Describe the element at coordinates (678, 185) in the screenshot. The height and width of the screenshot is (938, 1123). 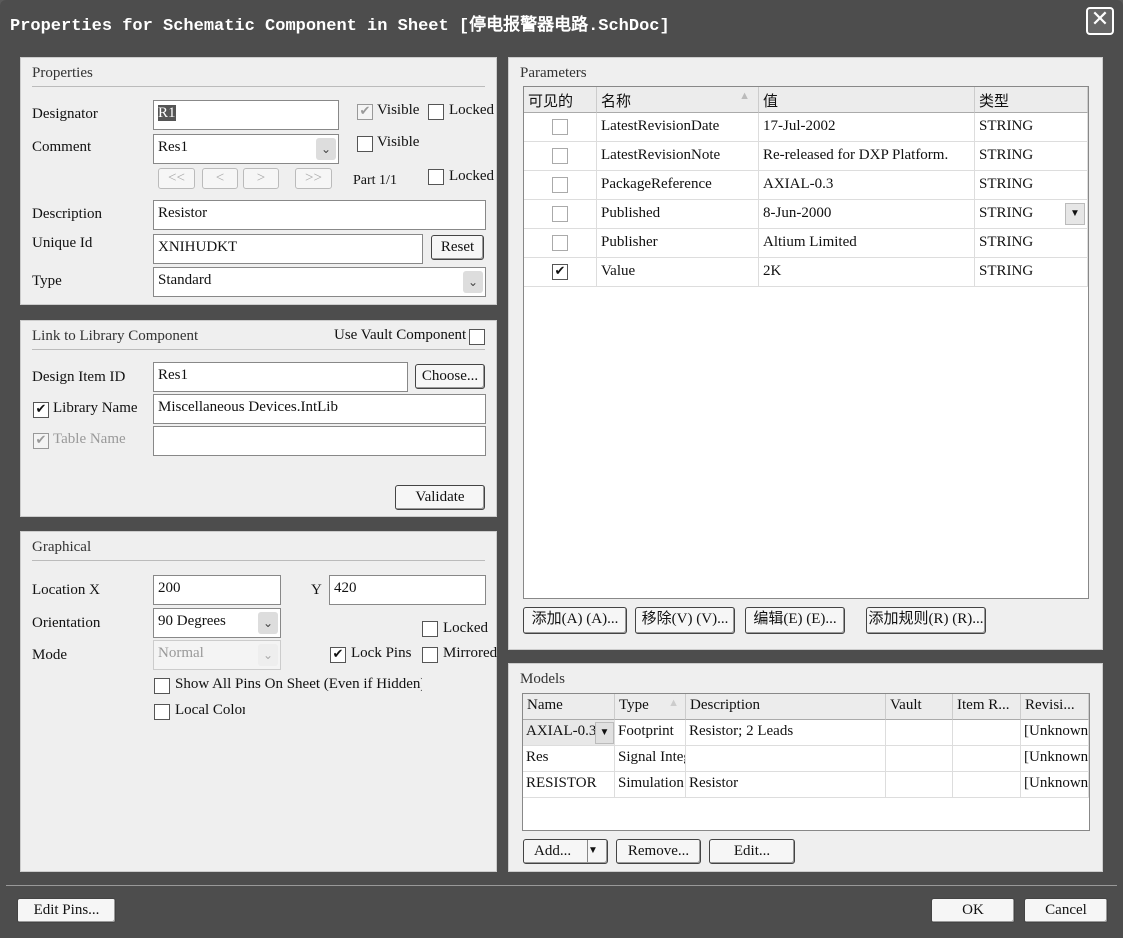
I see `table-cell-name: PackageReference` at that location.